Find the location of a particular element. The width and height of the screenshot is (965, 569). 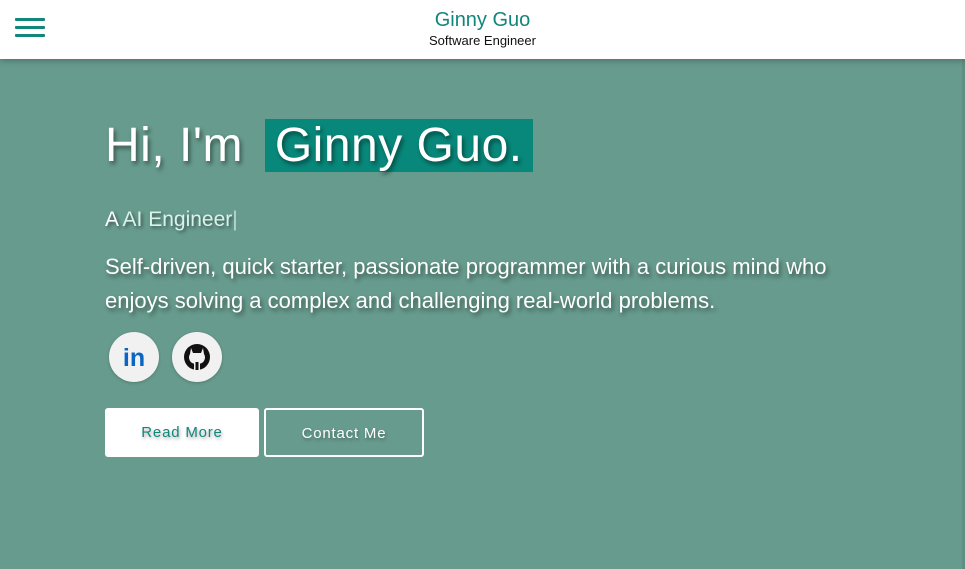

brand-name: Ginny Guo is located at coordinates (482, 20).